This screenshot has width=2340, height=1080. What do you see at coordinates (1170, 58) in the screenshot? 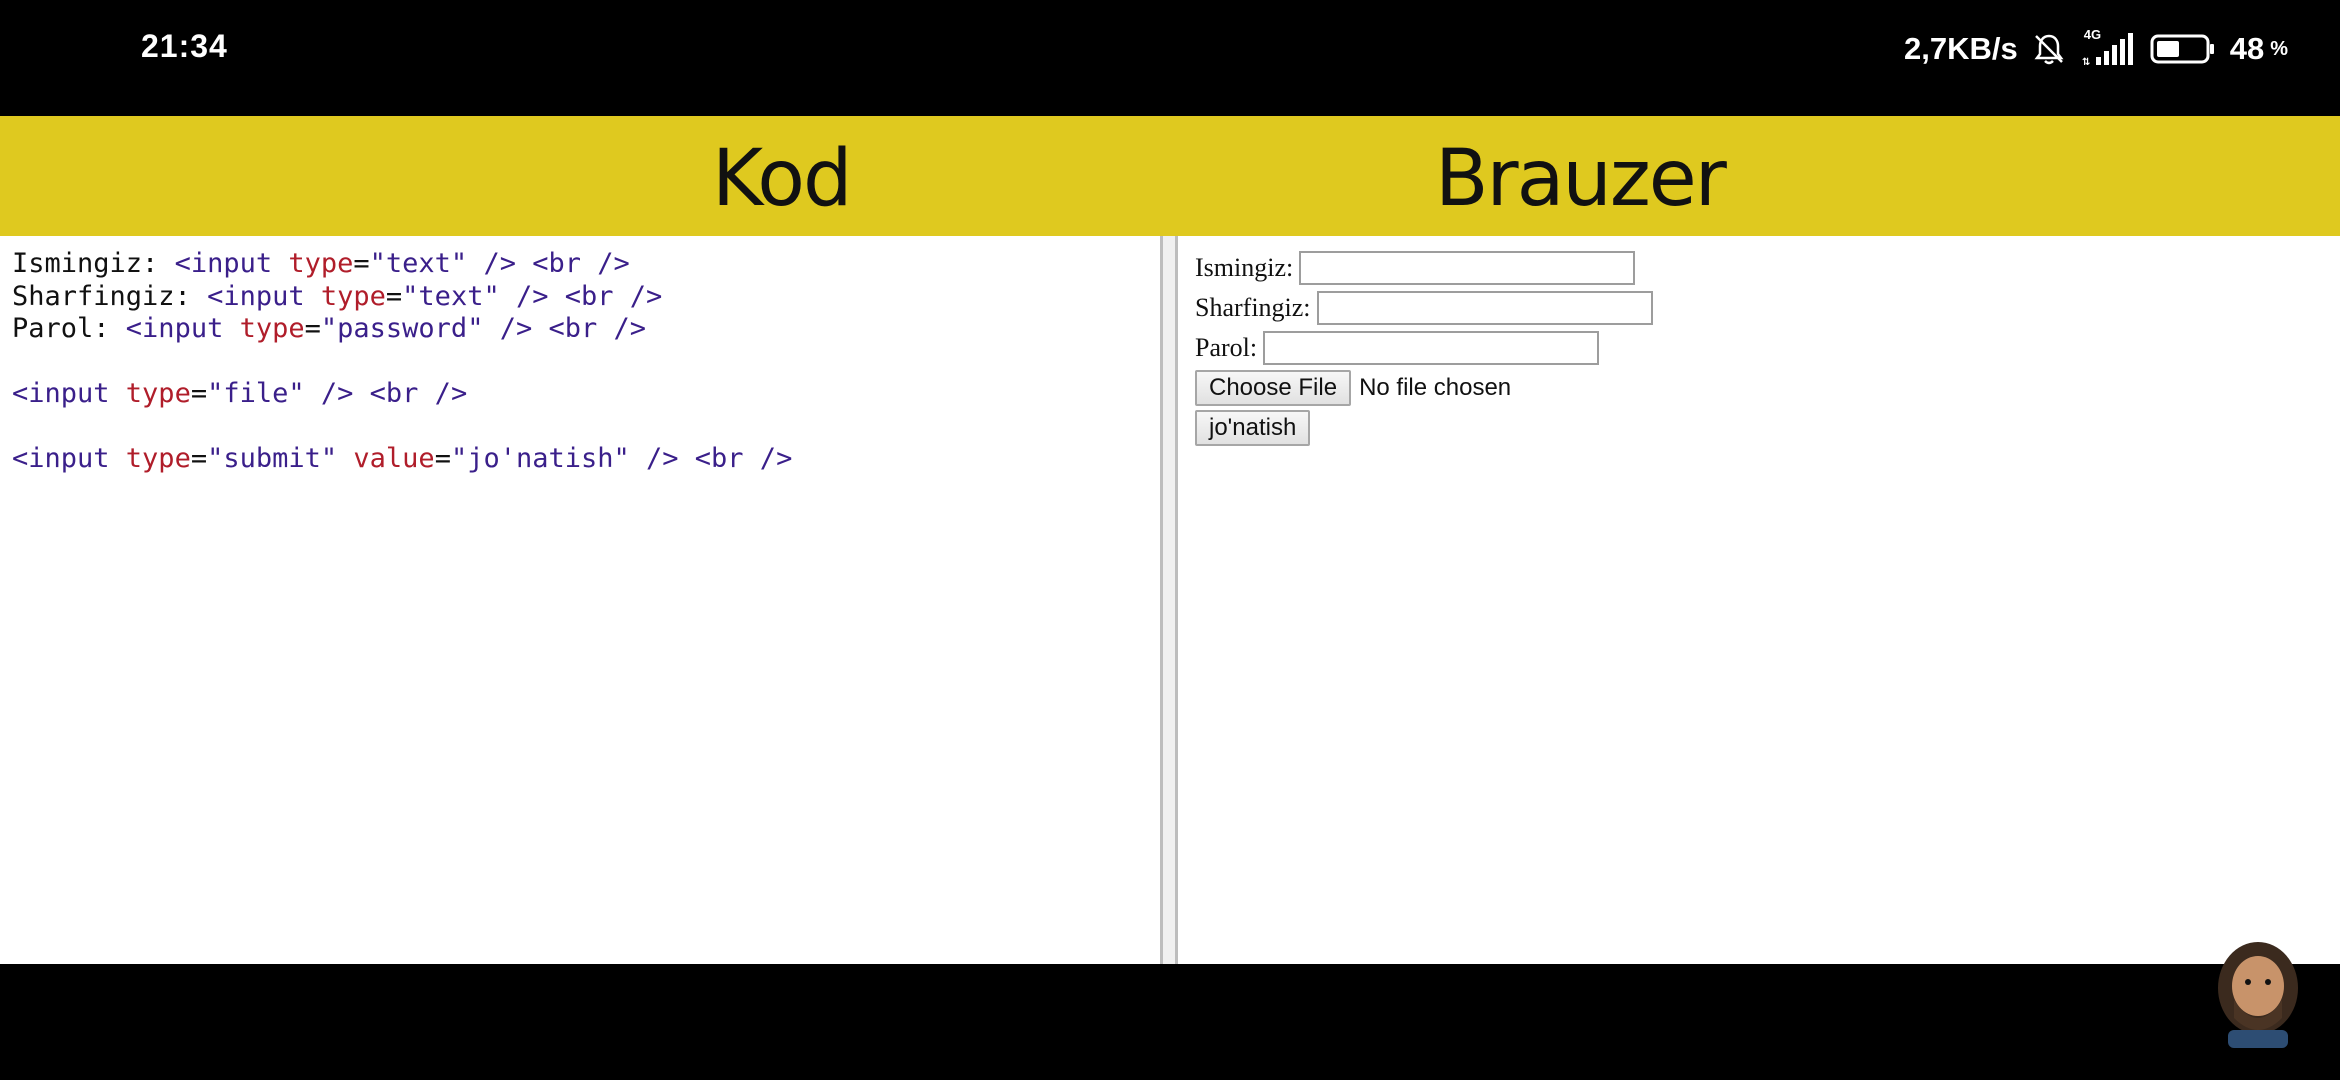
I see `status-bar: 21:34 2,7KB/s 4G ⇅ 48 %` at bounding box center [1170, 58].